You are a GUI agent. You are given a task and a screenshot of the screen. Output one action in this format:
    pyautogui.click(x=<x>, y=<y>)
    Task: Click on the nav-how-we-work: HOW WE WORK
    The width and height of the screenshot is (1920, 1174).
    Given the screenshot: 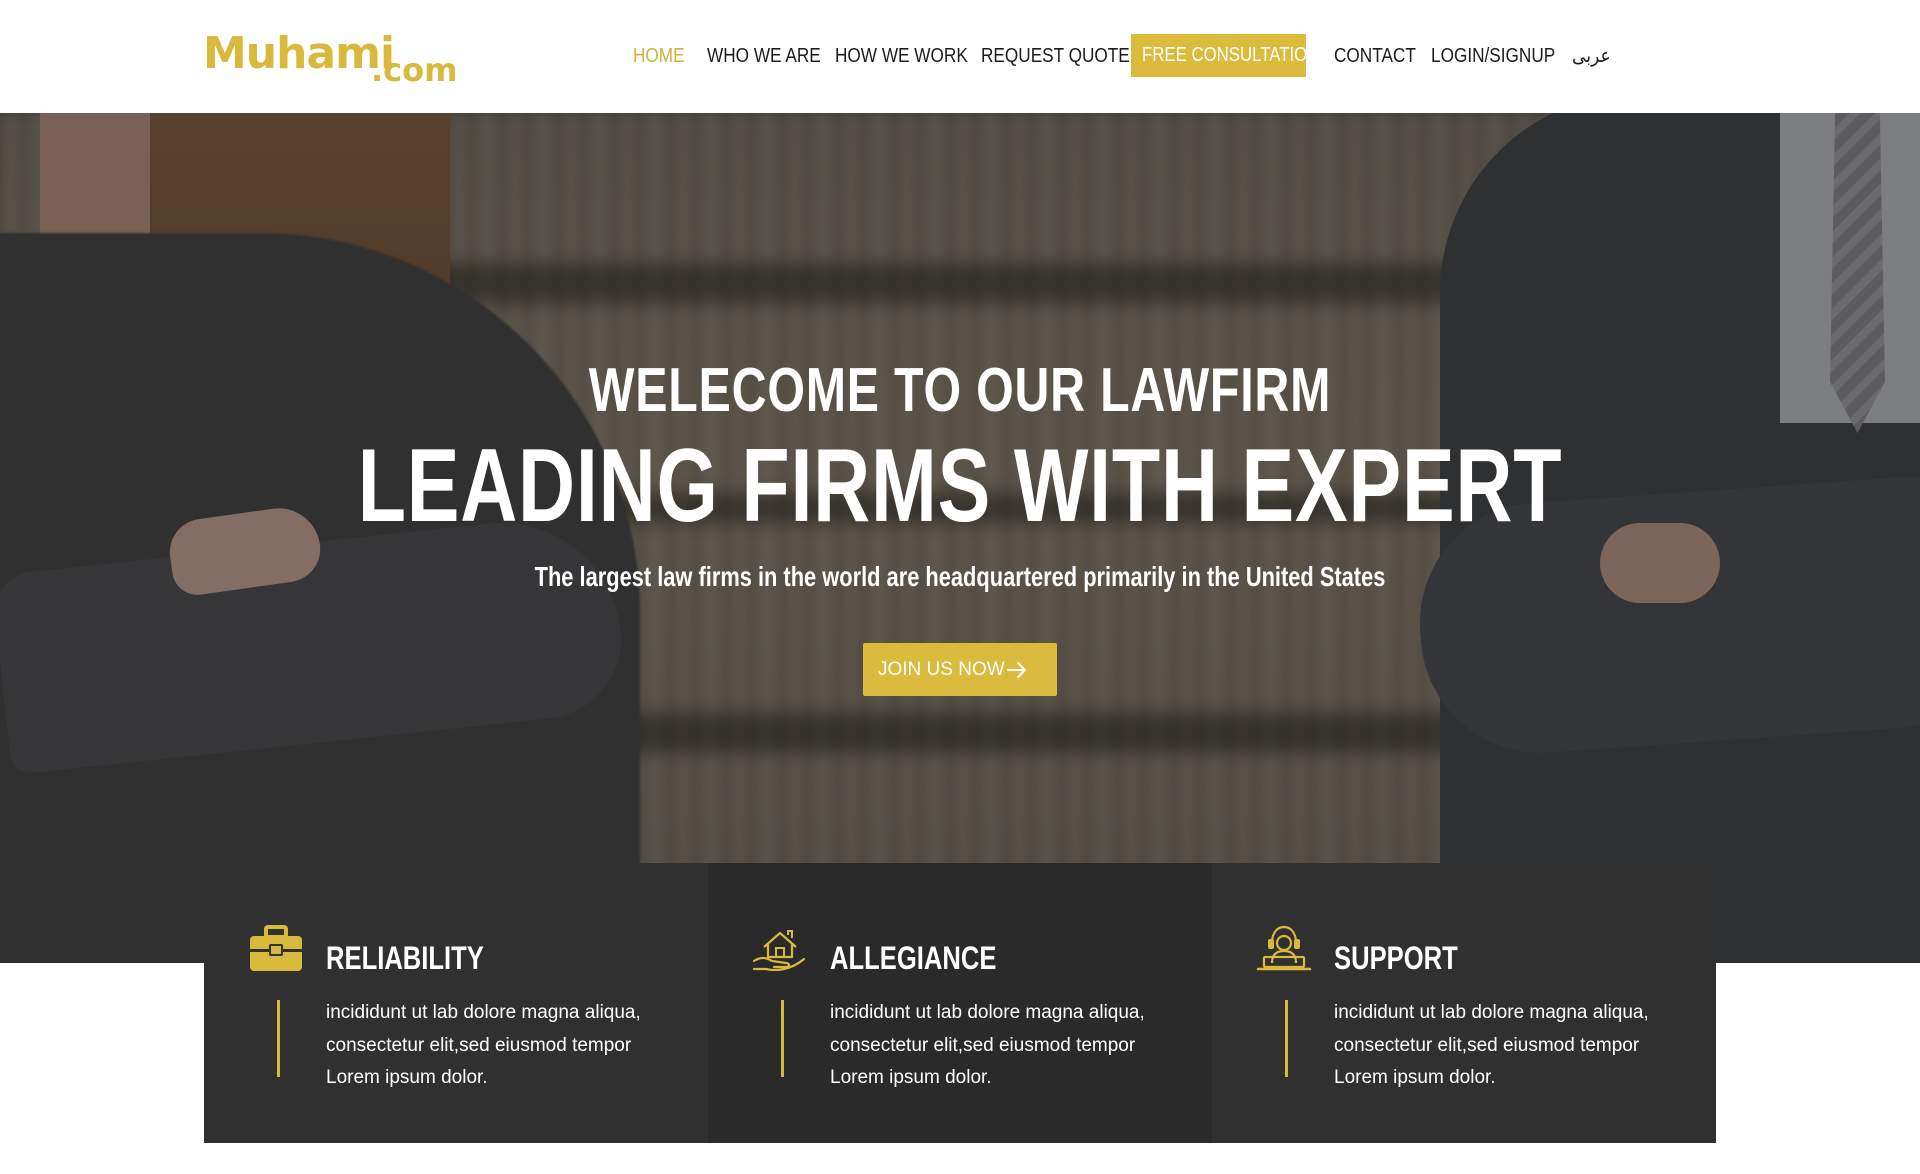 What is the action you would take?
    pyautogui.click(x=901, y=56)
    